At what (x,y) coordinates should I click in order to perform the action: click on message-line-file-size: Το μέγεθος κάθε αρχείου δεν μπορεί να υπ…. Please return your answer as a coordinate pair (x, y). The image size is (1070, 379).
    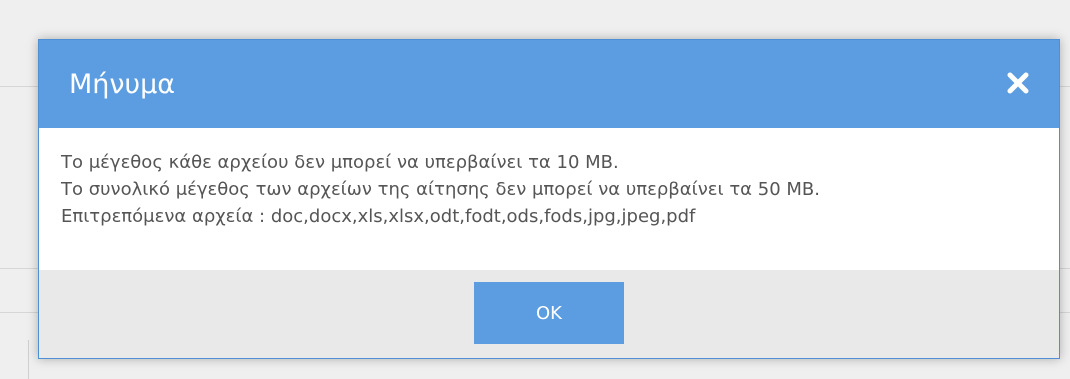
    Looking at the image, I should click on (340, 162).